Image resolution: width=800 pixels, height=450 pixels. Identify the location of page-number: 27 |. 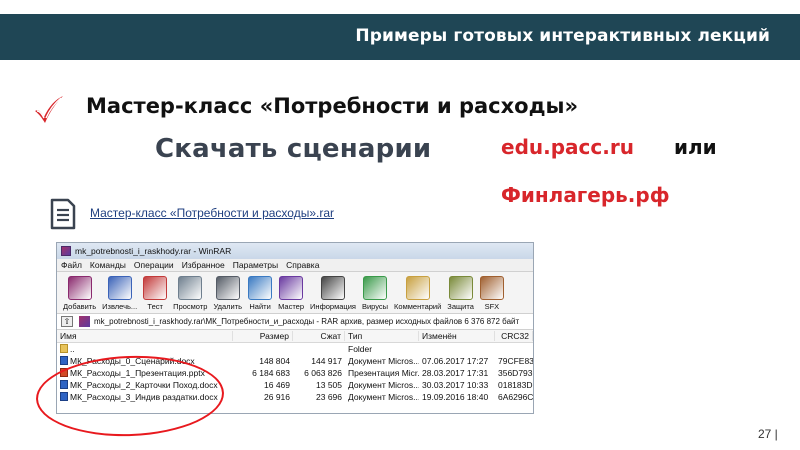
(768, 434).